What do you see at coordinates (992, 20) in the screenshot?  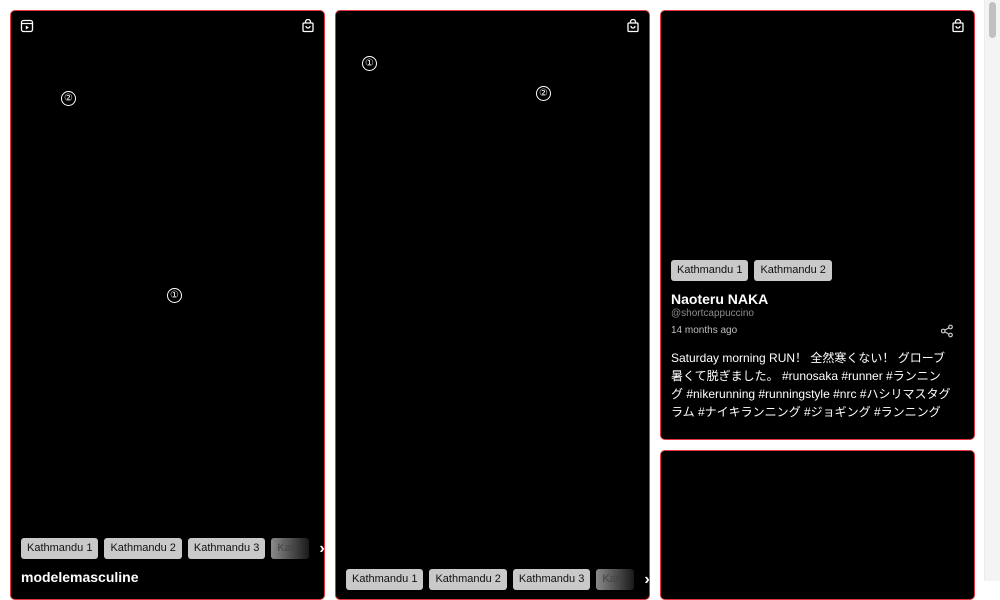 I see `scrollbar-thumb` at bounding box center [992, 20].